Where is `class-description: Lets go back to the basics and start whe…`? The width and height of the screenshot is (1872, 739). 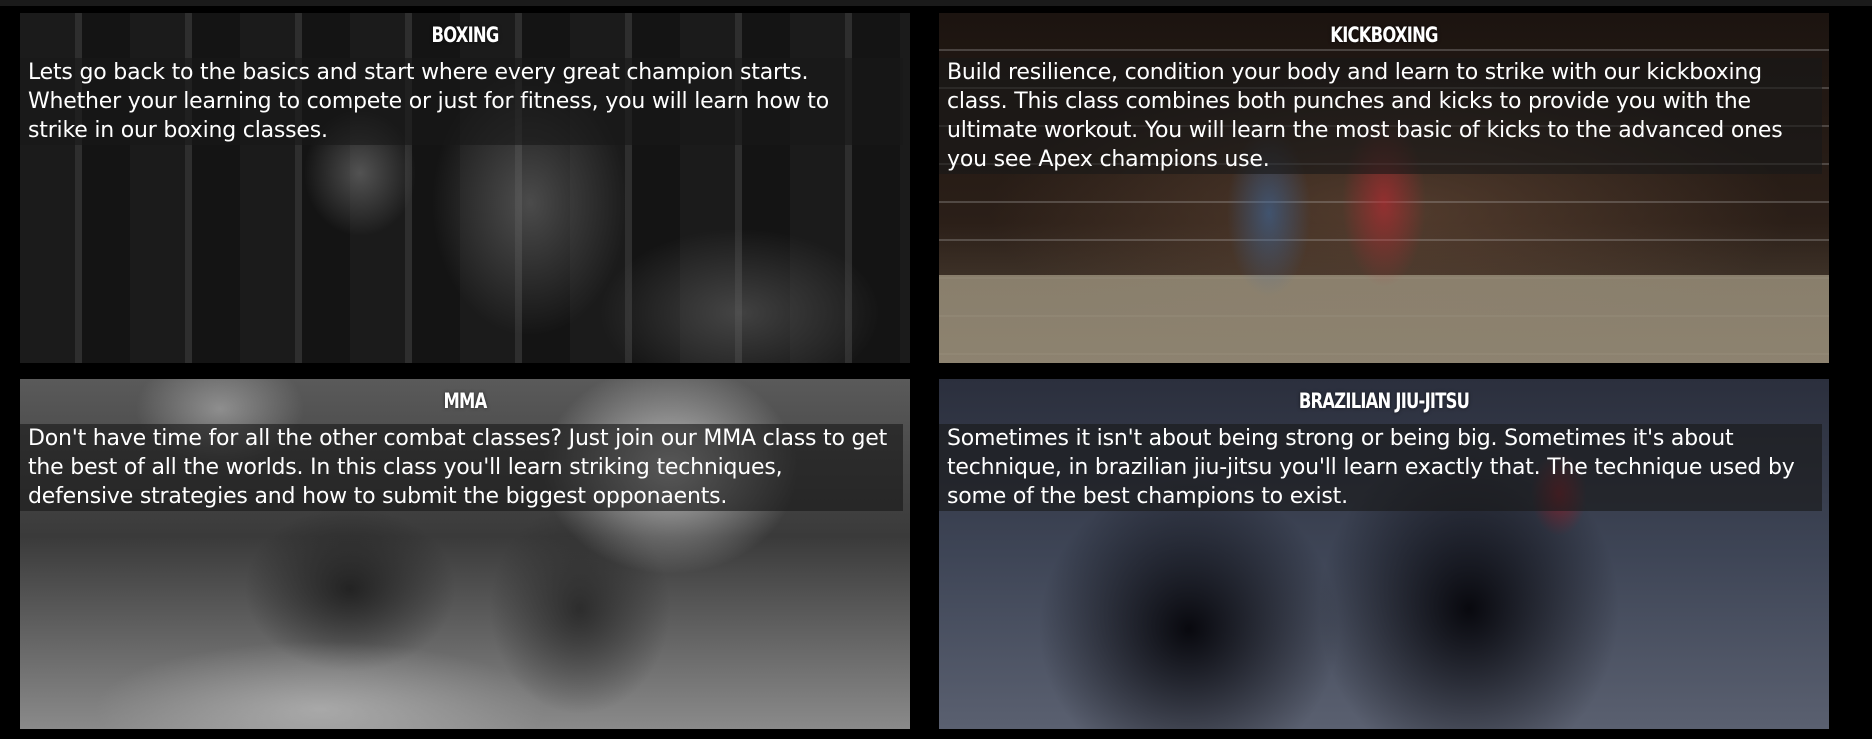
class-description: Lets go back to the basics and start whe… is located at coordinates (461, 101).